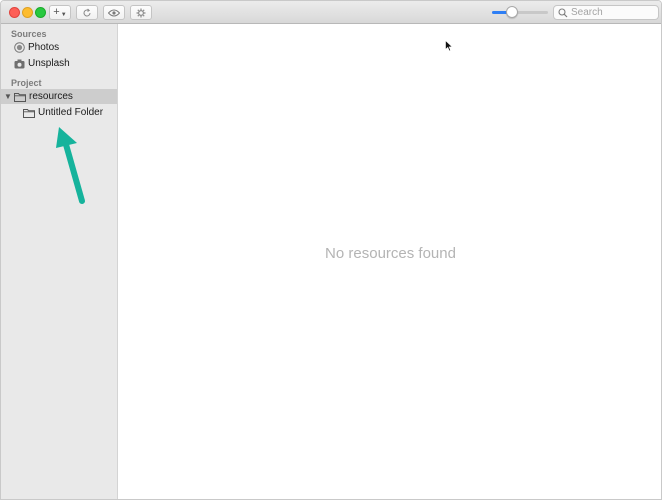 The width and height of the screenshot is (662, 500). Describe the element at coordinates (449, 46) in the screenshot. I see `mouse-cursor-icon` at that location.